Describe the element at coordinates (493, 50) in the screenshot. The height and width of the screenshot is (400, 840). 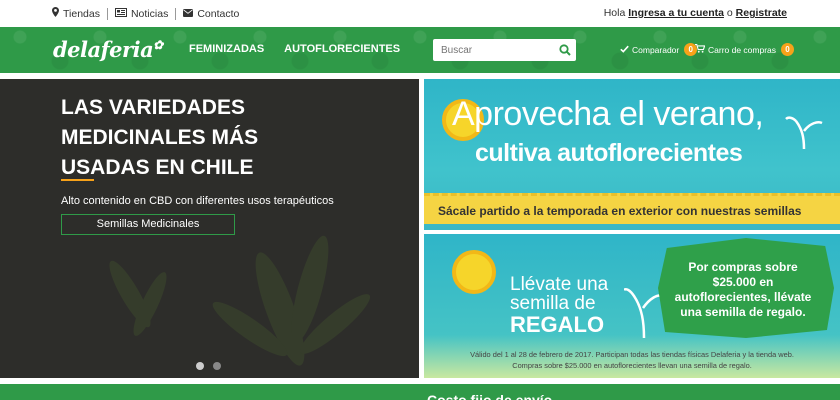
I see `search-input` at that location.